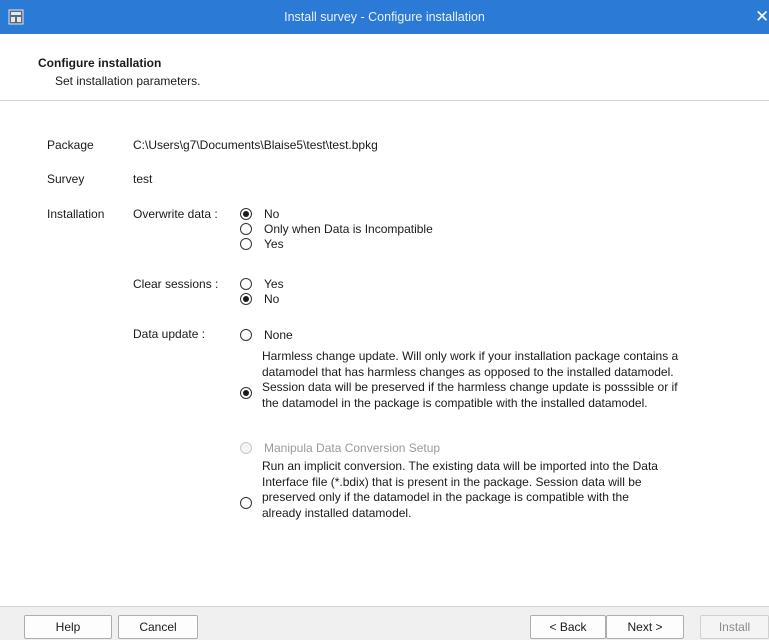  Describe the element at coordinates (246, 393) in the screenshot. I see `data-update-option-harmless` at that location.